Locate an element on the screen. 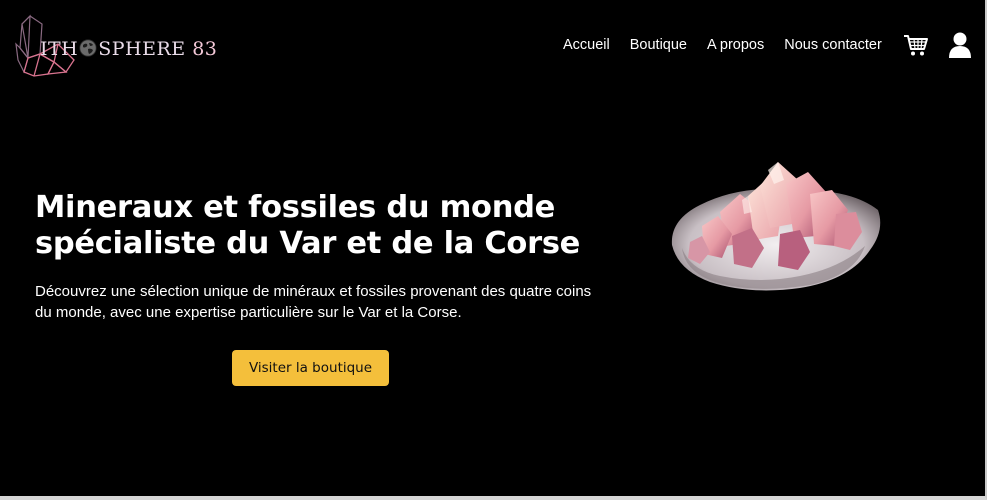  nav-item-accueil: Accueil is located at coordinates (586, 45).